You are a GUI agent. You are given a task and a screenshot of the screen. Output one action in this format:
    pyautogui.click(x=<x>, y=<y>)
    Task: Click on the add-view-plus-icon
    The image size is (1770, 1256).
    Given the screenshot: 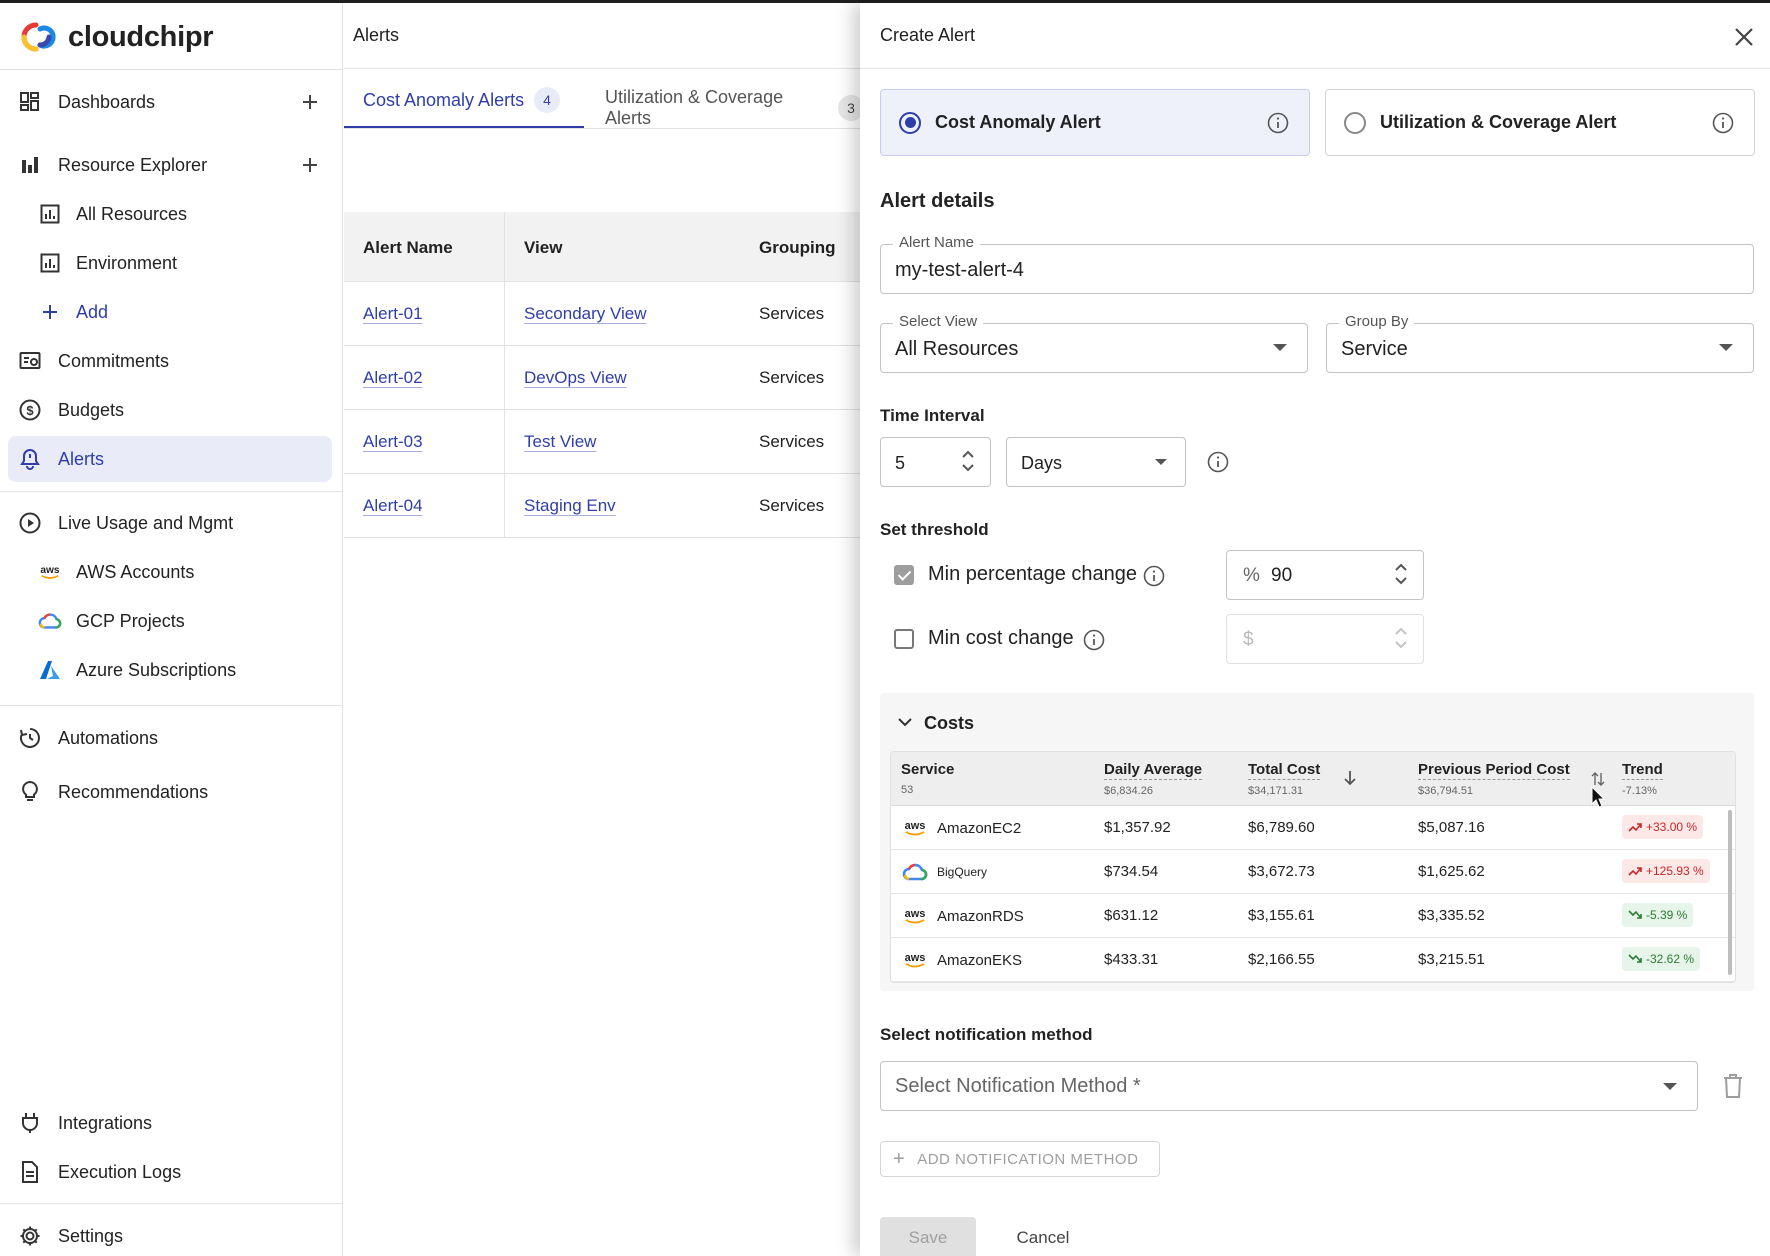 What is the action you would take?
    pyautogui.click(x=310, y=165)
    